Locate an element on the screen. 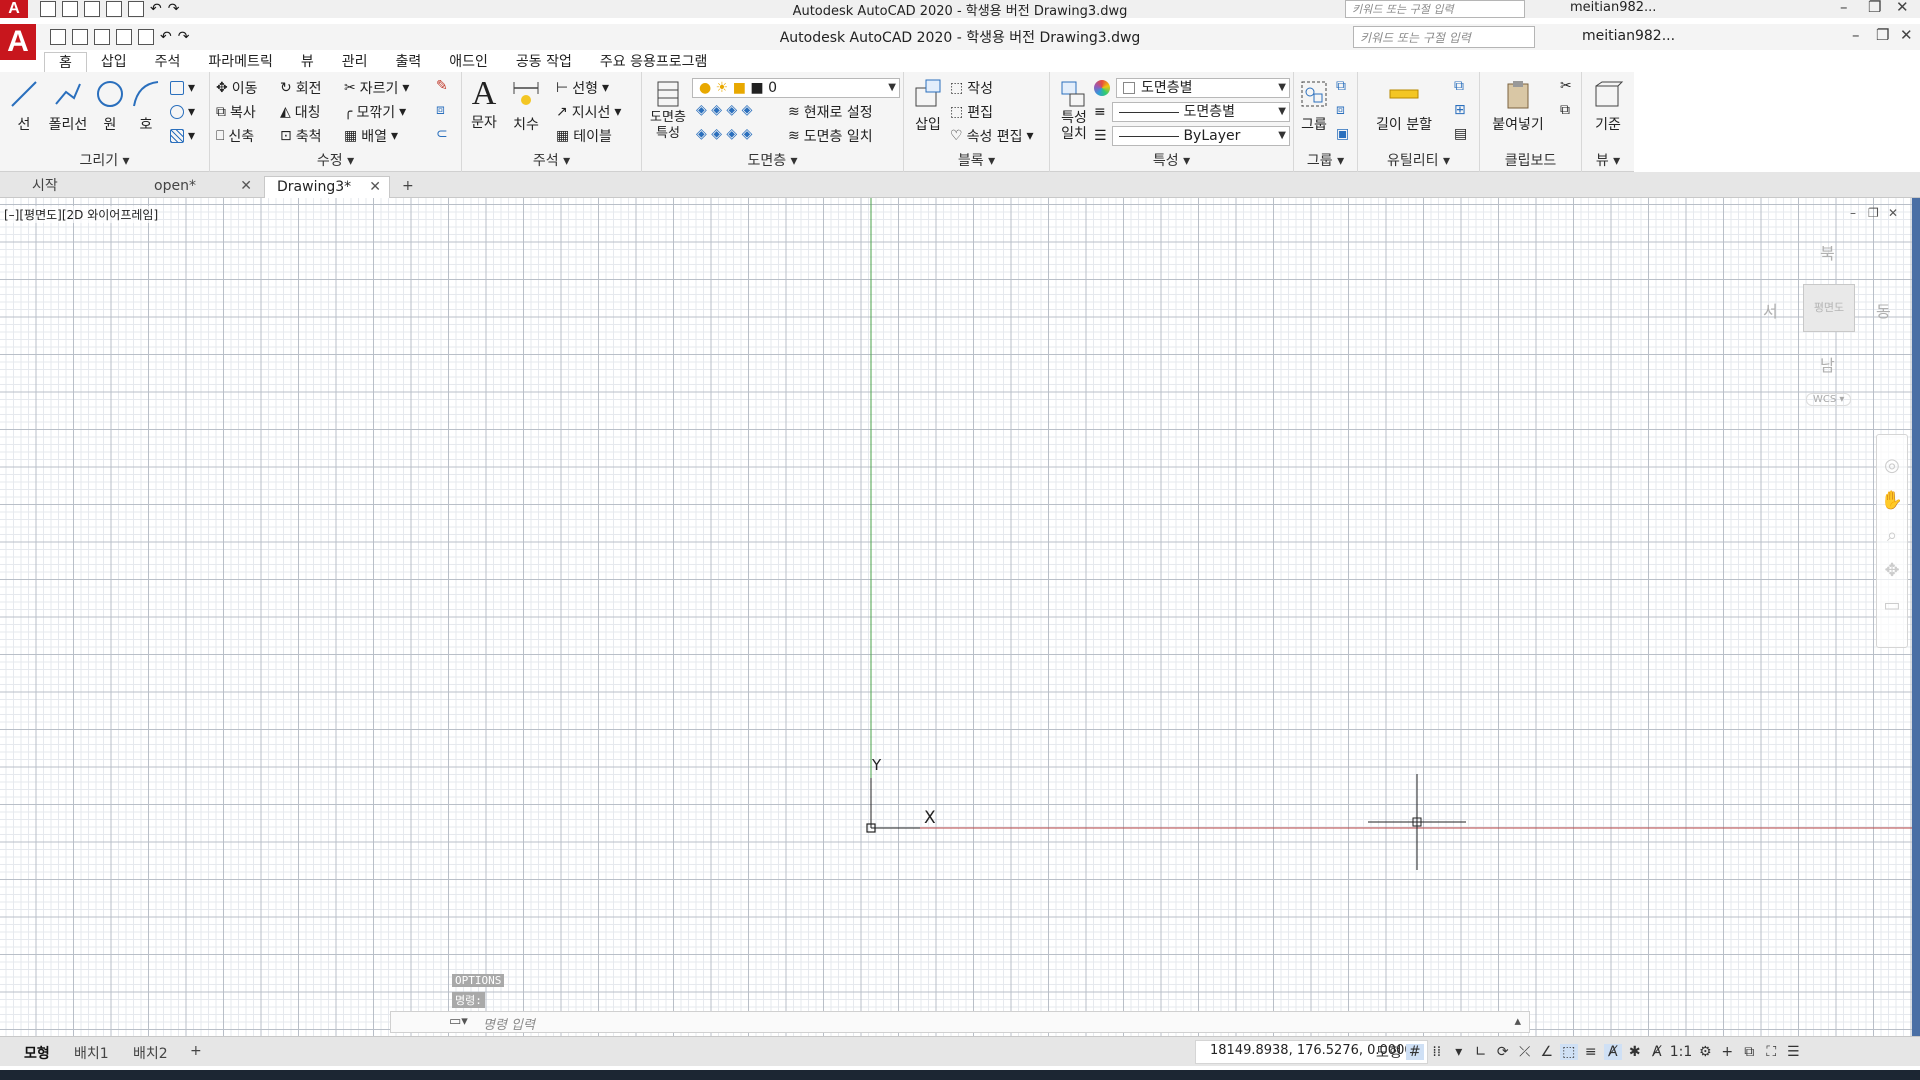 This screenshot has width=1920, height=1080. id-point-button: ⊞ is located at coordinates (1460, 110).